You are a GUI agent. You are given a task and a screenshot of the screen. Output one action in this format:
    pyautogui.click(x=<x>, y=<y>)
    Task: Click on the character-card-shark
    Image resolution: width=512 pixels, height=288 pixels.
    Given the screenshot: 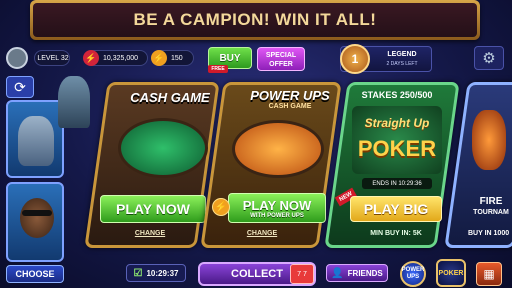 What is the action you would take?
    pyautogui.click(x=35, y=139)
    